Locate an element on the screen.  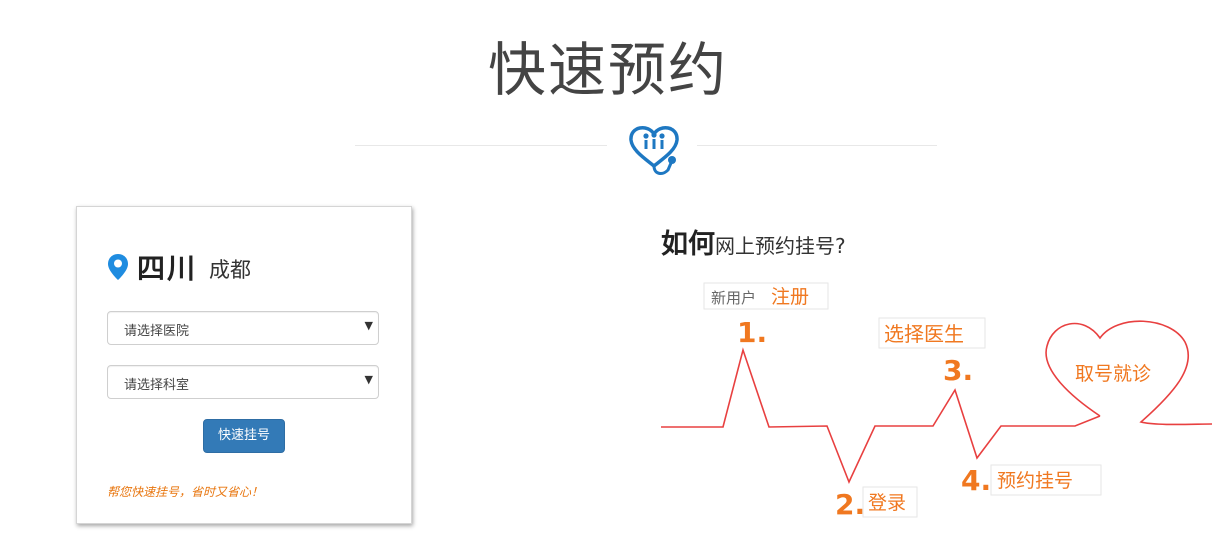
page-title: 快速预约 is located at coordinates (607, 70).